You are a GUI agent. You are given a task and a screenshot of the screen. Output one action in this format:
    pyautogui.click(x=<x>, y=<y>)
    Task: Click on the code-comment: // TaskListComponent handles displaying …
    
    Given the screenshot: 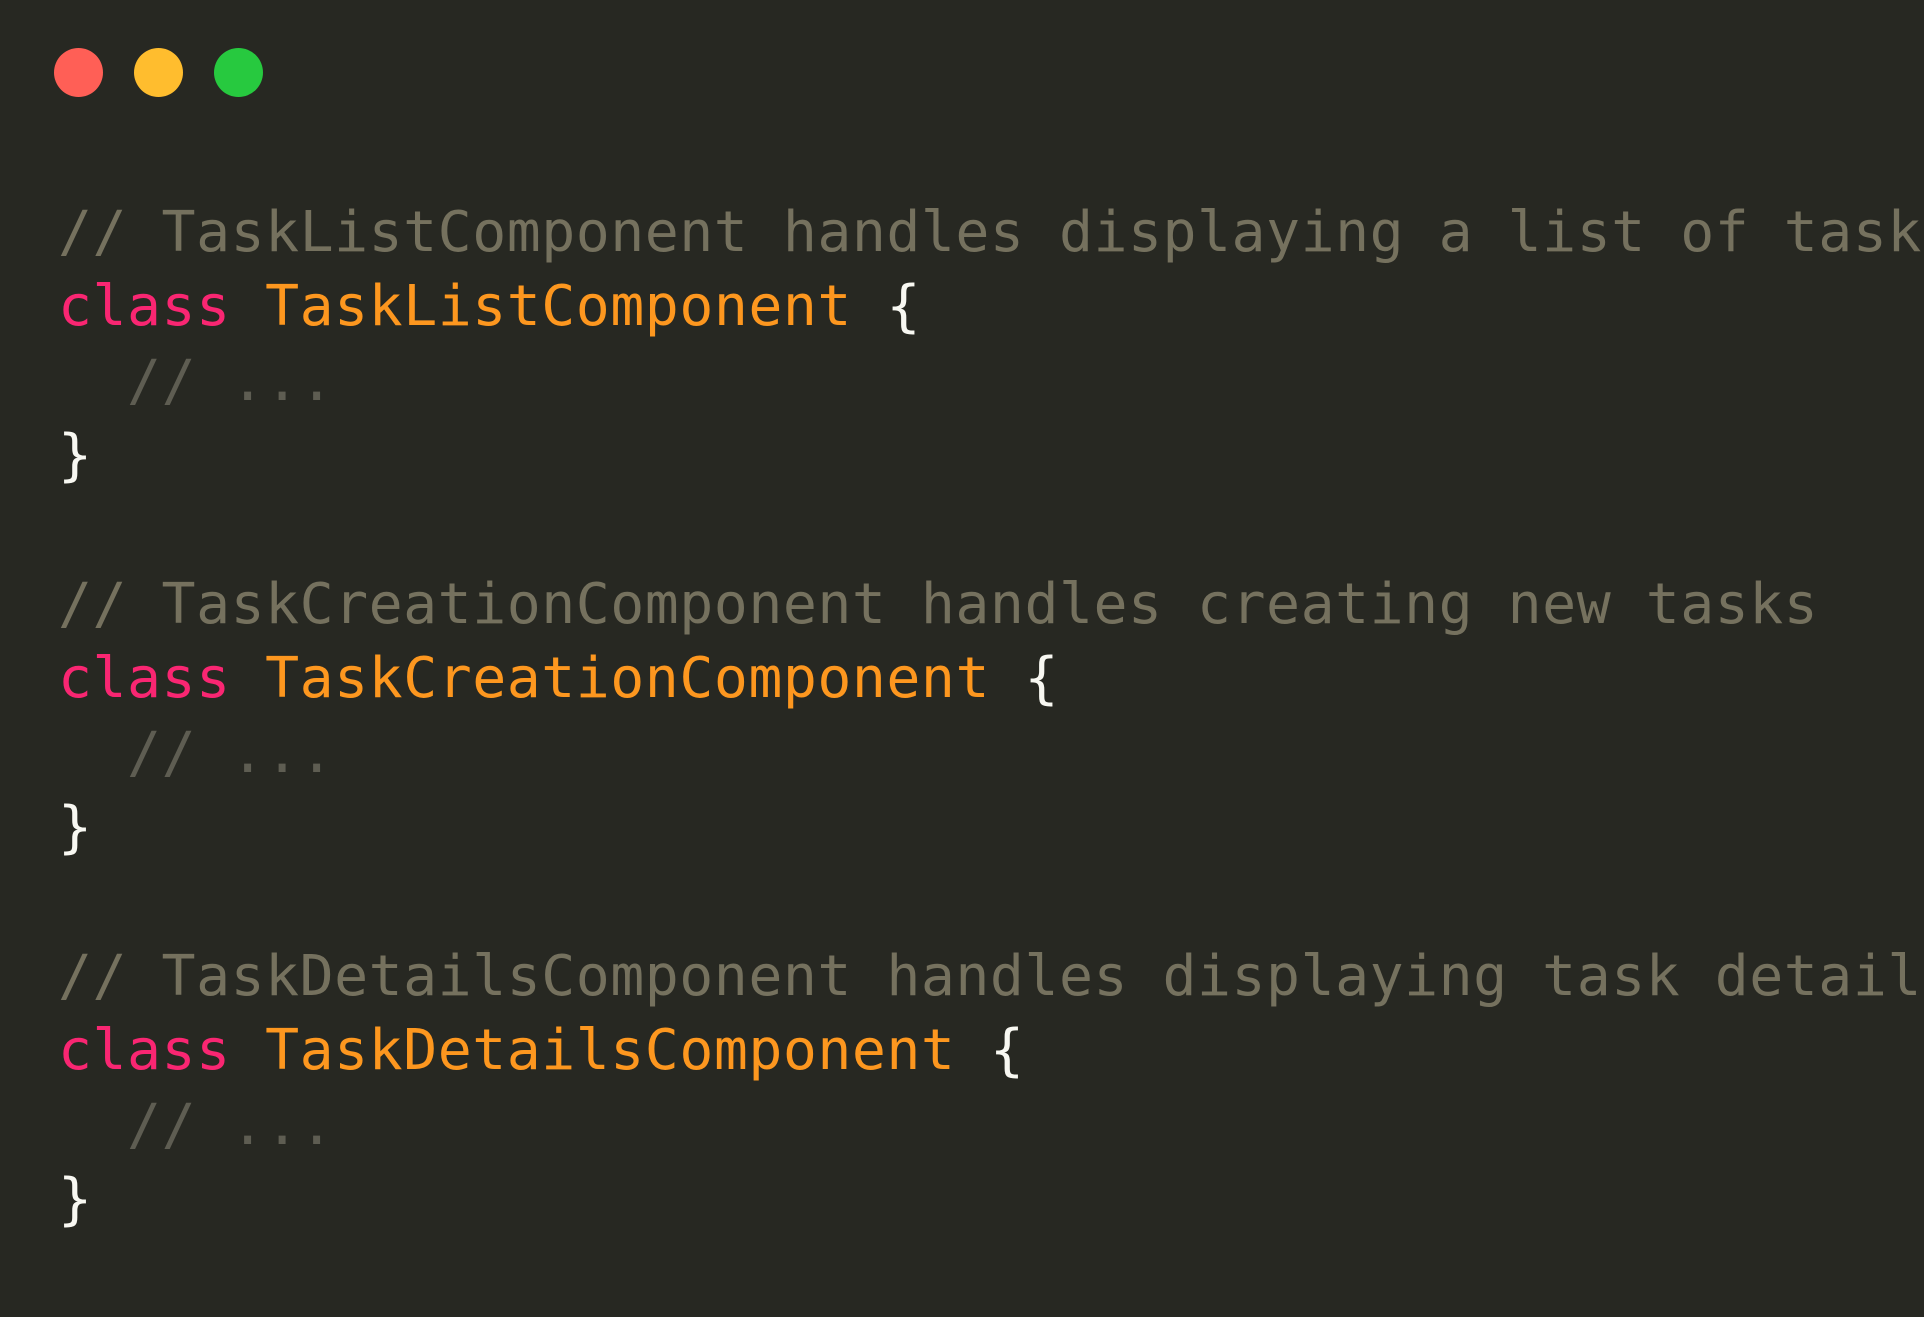 What is the action you would take?
    pyautogui.click(x=991, y=232)
    